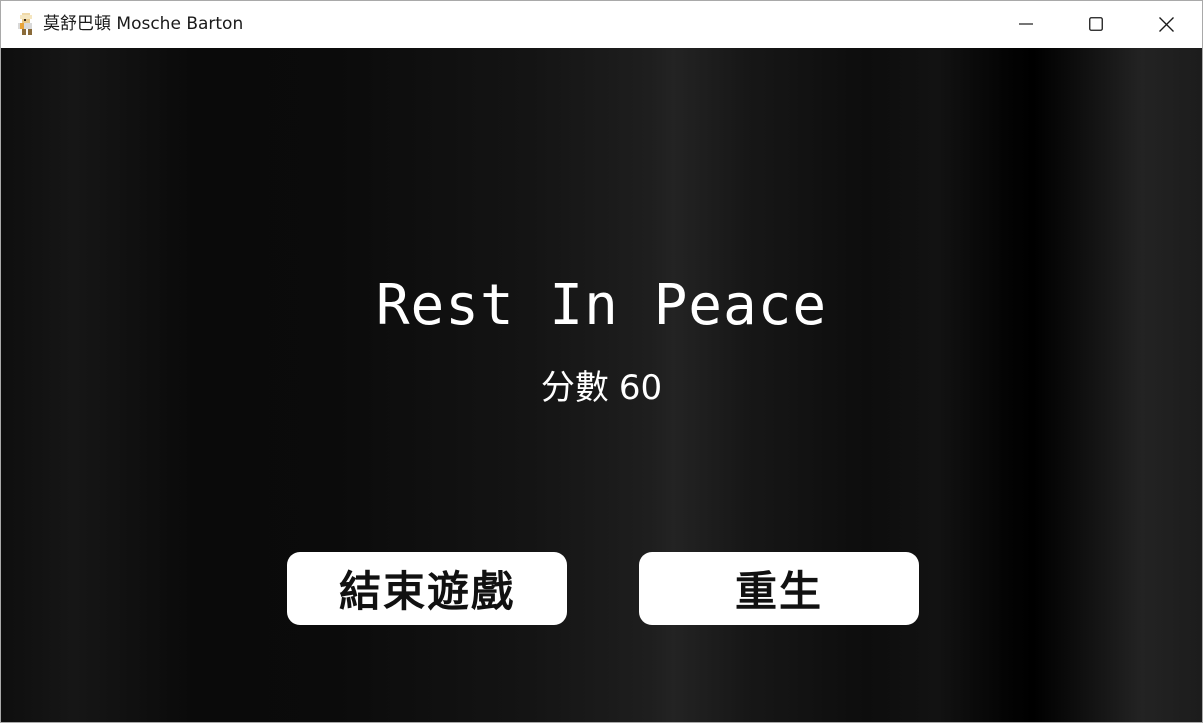 This screenshot has width=1203, height=723. I want to click on minimize-icon, so click(1026, 24).